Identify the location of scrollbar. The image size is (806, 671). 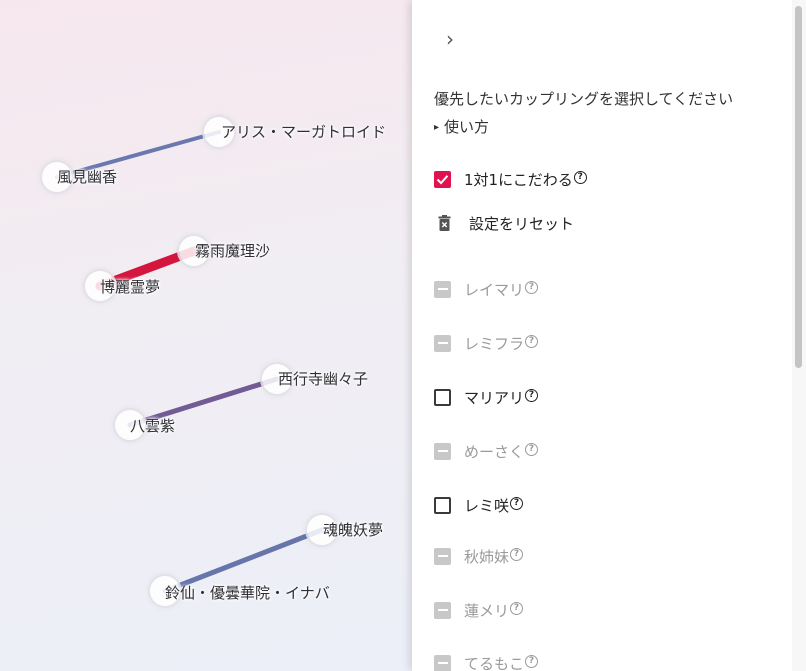
(799, 335).